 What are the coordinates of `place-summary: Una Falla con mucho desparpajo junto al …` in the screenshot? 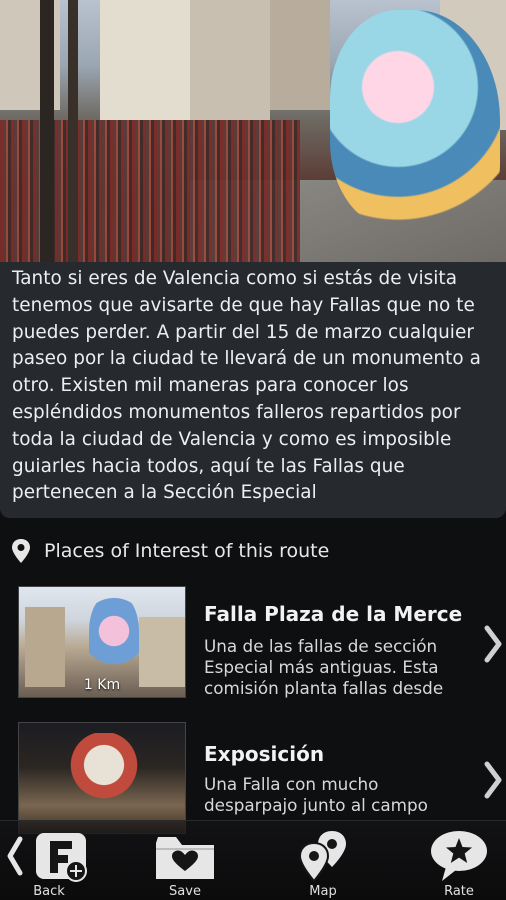 It's located at (316, 794).